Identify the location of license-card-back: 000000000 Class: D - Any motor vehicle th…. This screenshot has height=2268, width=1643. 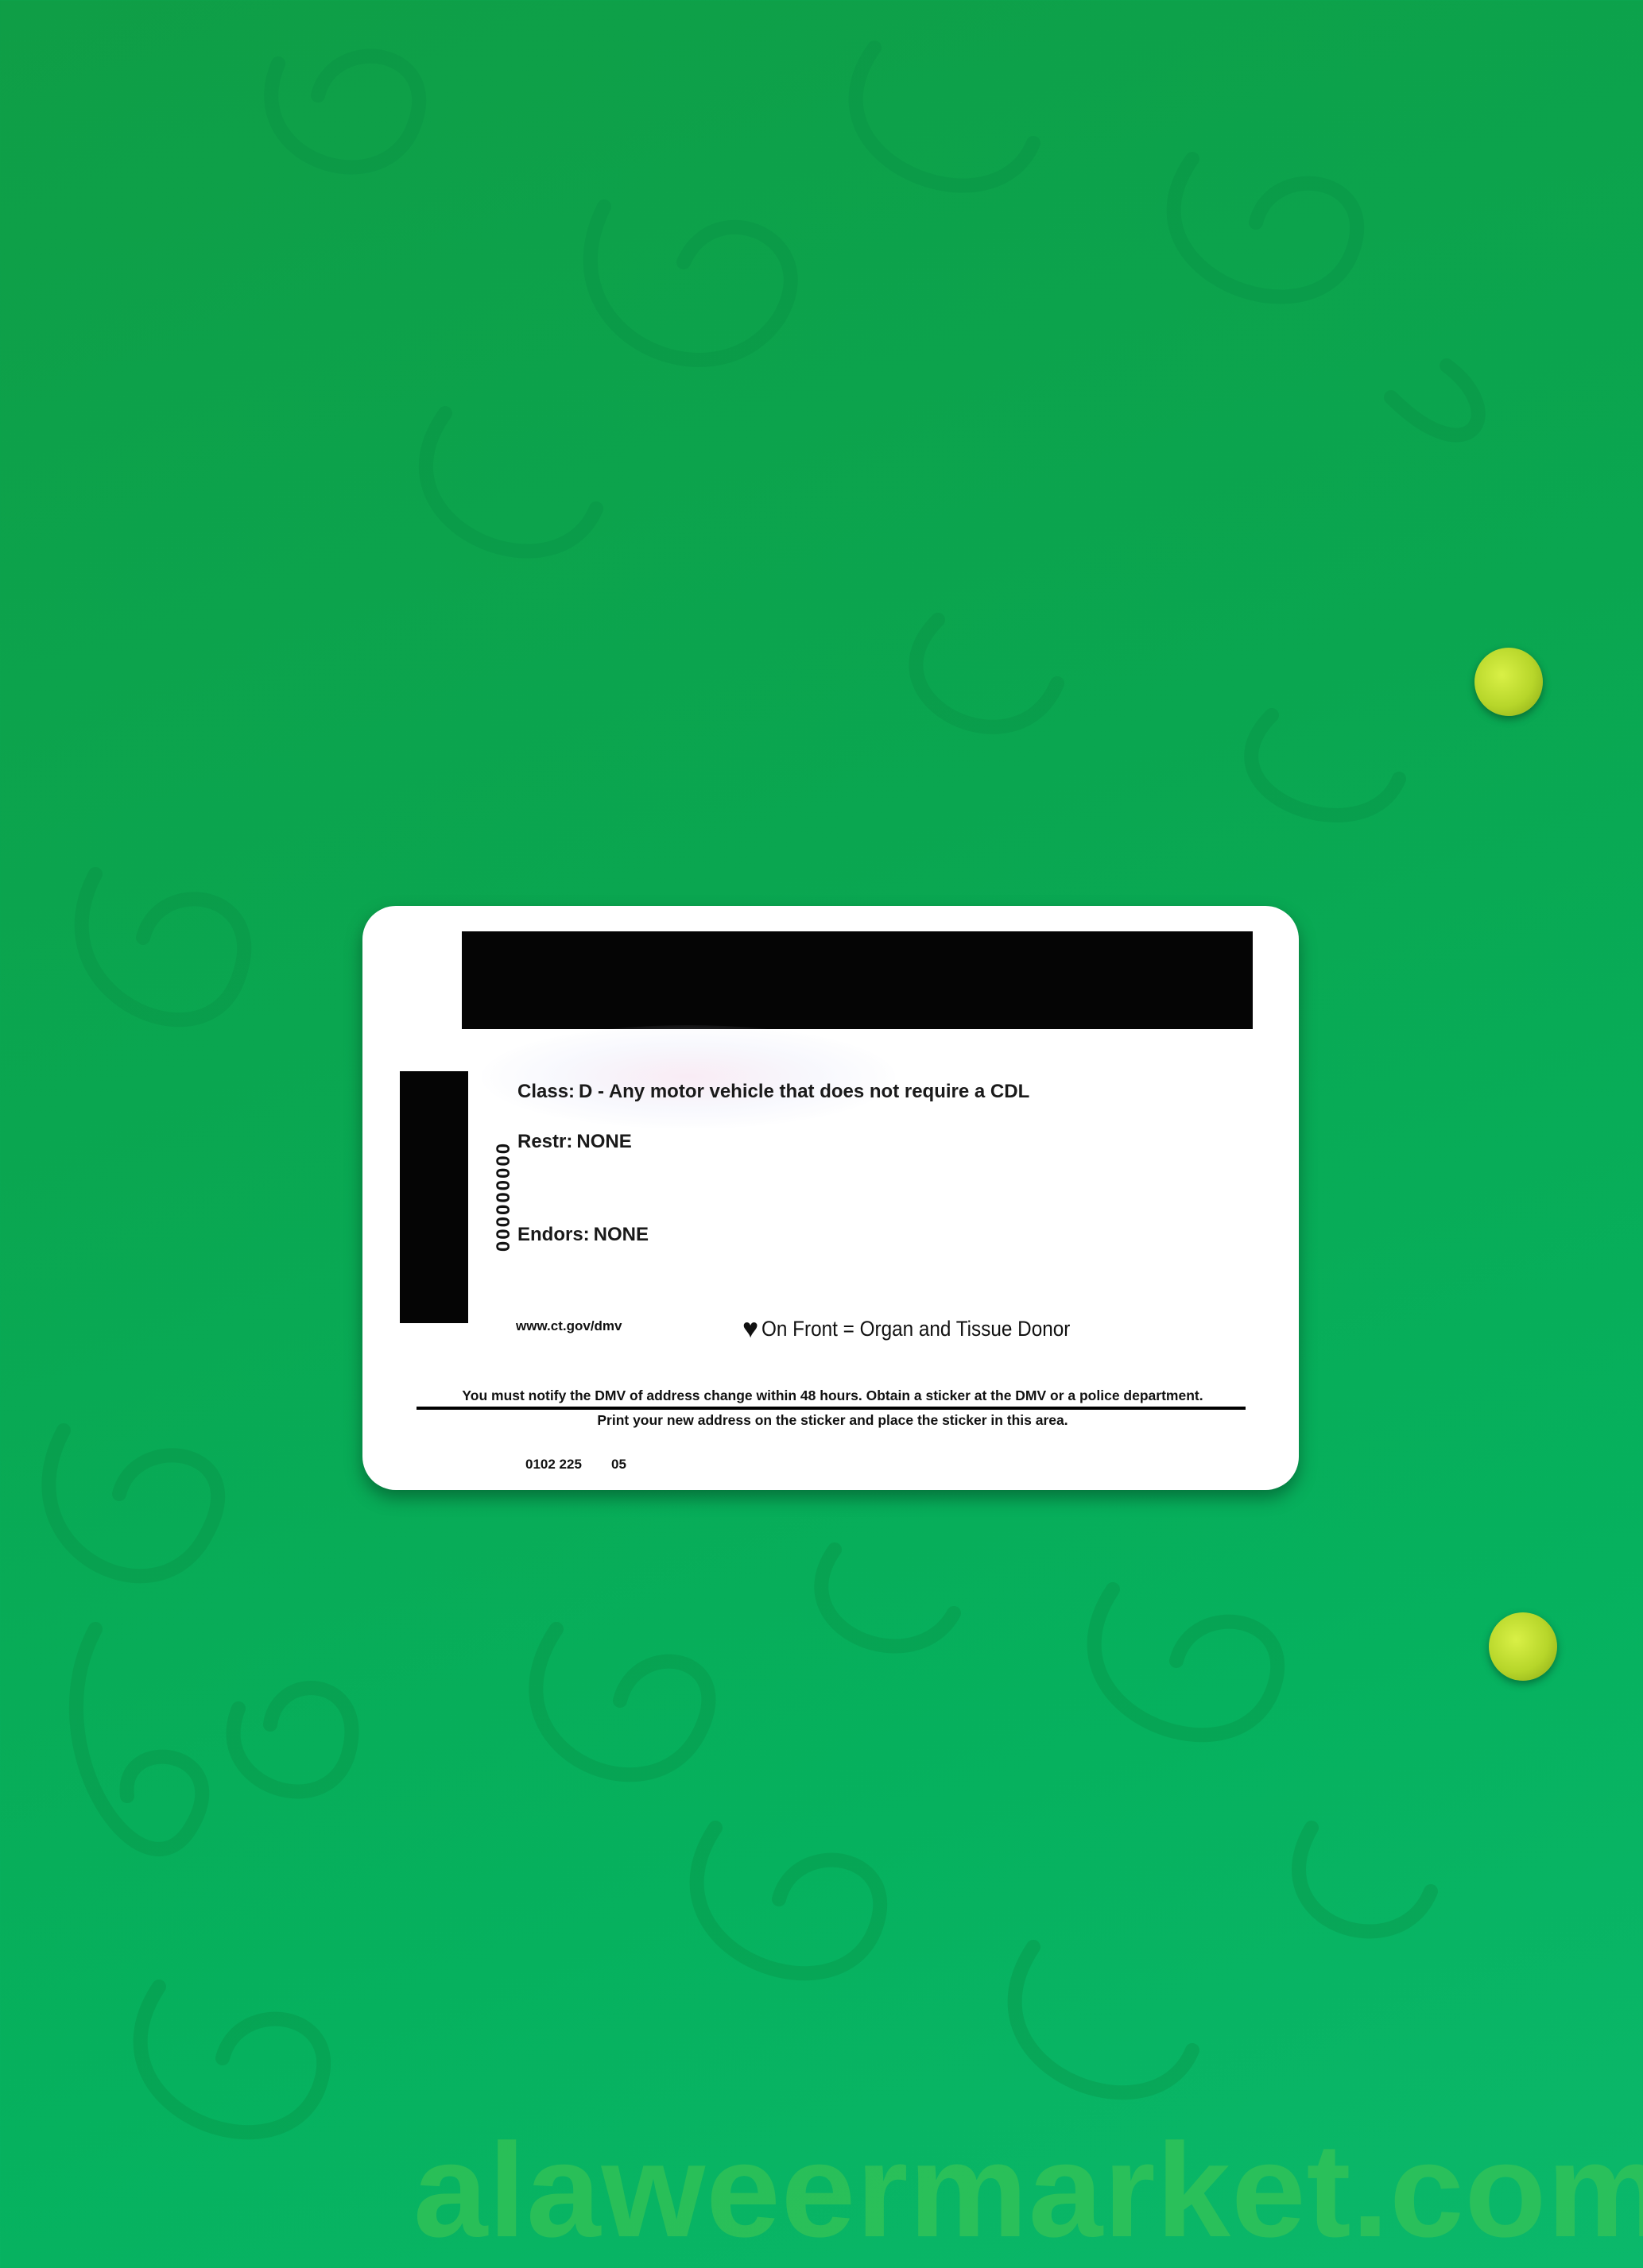
(830, 1198).